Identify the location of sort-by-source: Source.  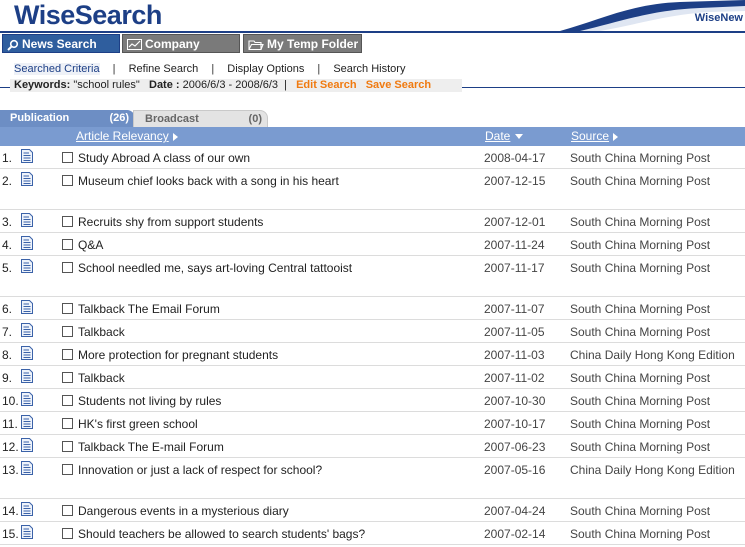
(595, 136).